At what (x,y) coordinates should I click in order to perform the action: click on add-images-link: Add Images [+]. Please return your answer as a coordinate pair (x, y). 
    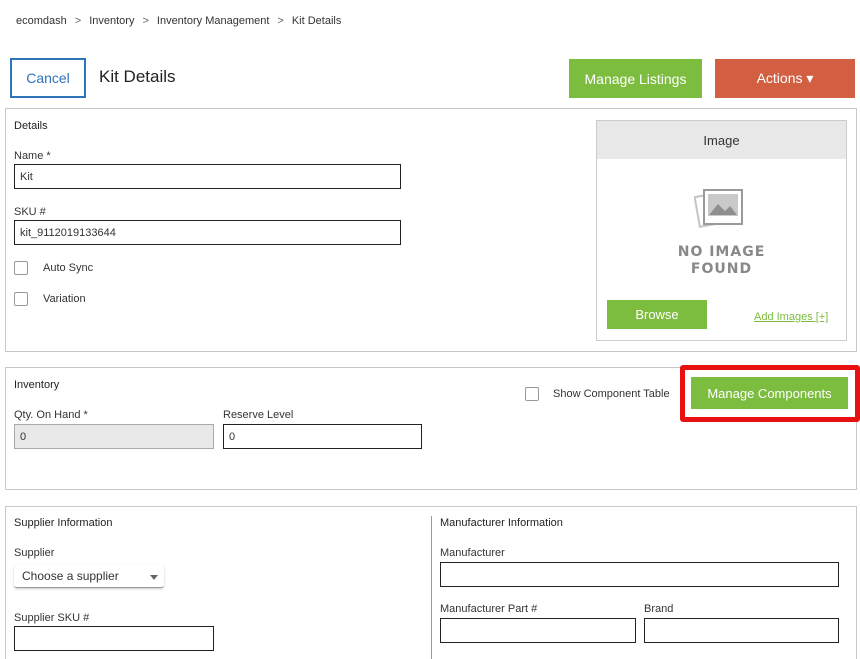
    Looking at the image, I should click on (791, 317).